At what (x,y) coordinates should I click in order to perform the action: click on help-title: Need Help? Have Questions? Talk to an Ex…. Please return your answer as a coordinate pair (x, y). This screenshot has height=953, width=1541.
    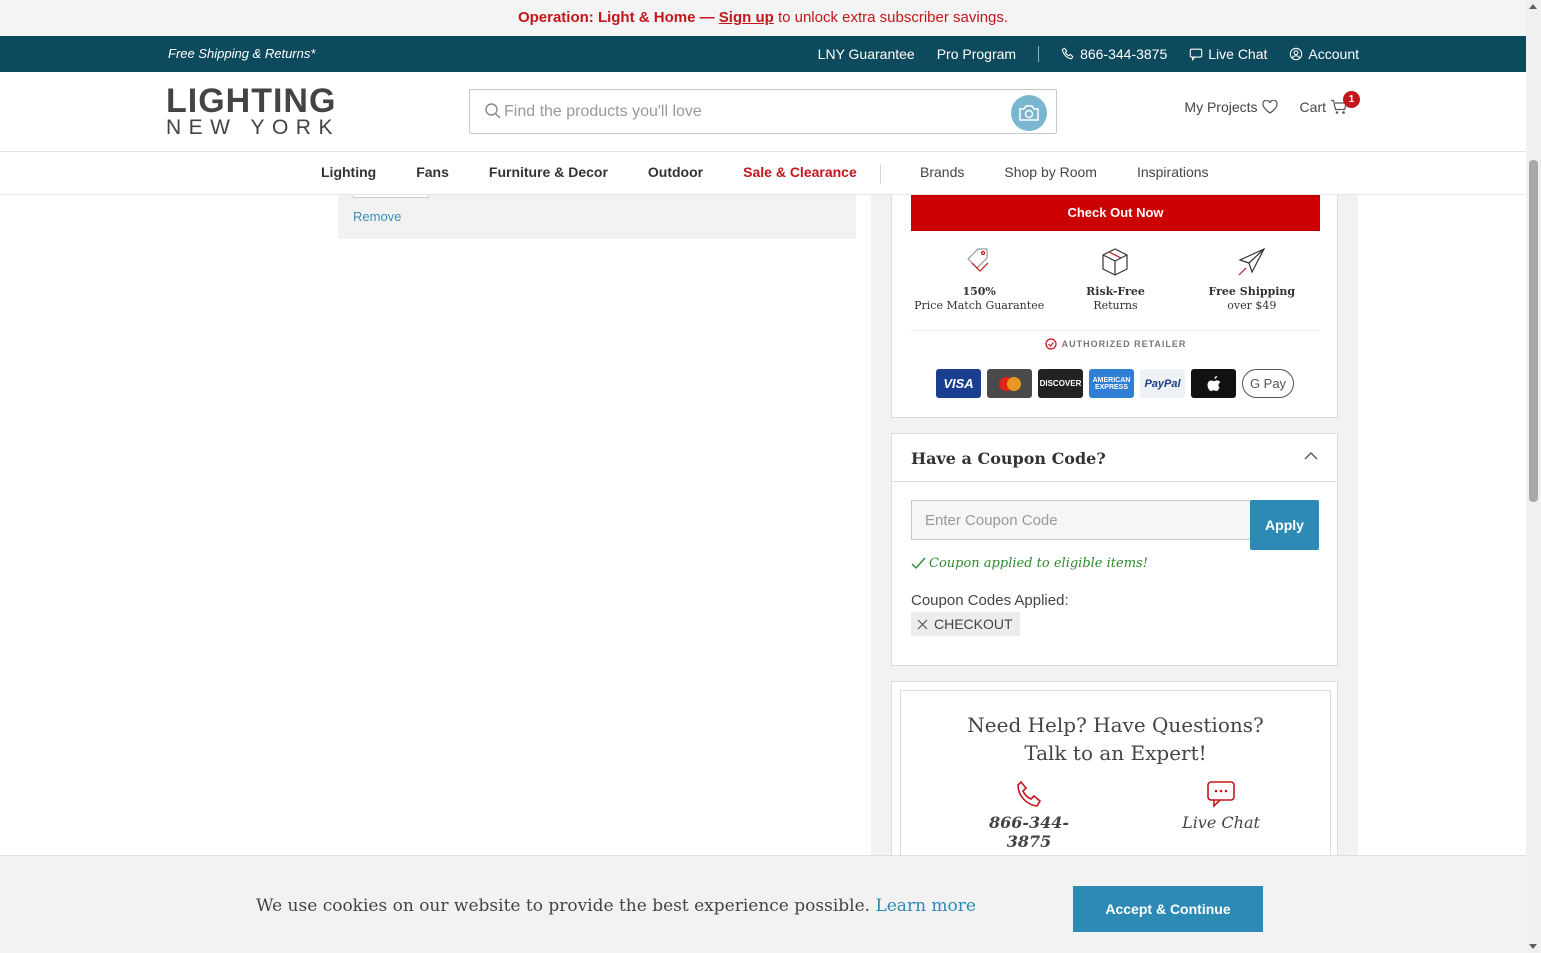
    Looking at the image, I should click on (1115, 739).